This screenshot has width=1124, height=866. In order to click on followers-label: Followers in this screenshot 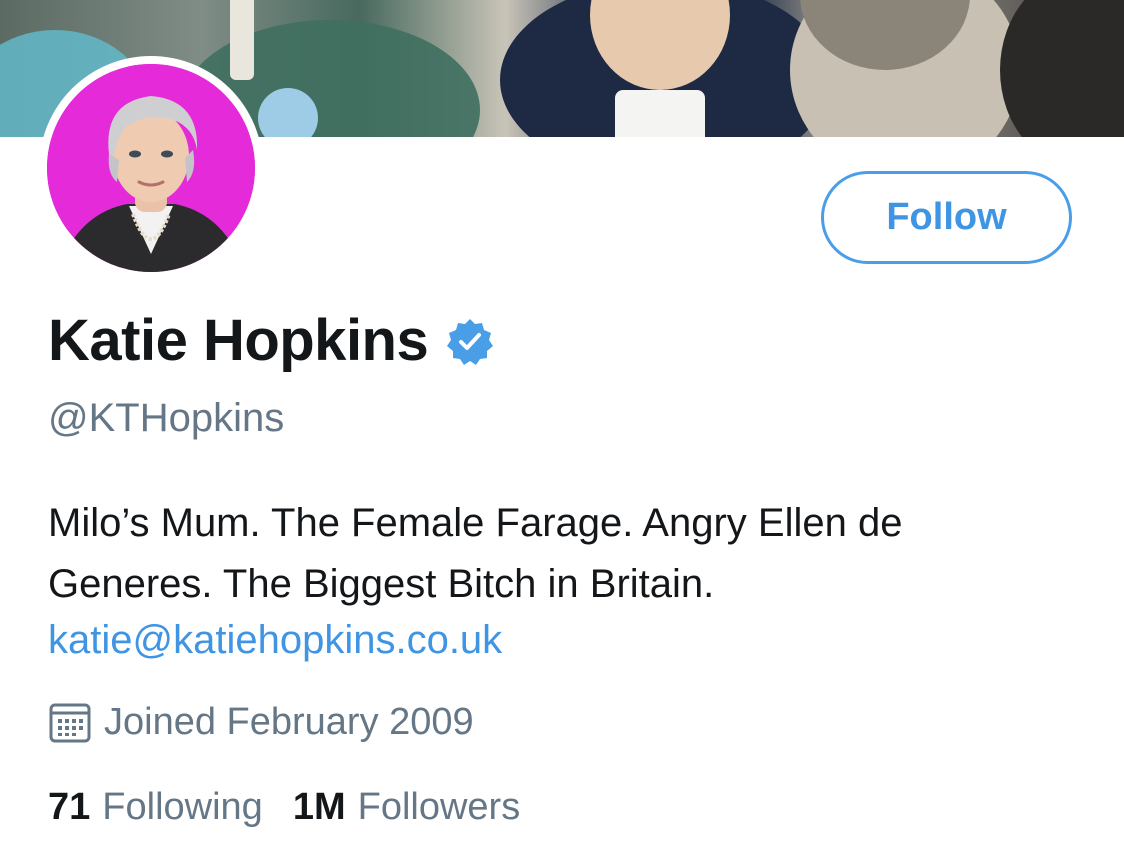, I will do `click(439, 807)`.